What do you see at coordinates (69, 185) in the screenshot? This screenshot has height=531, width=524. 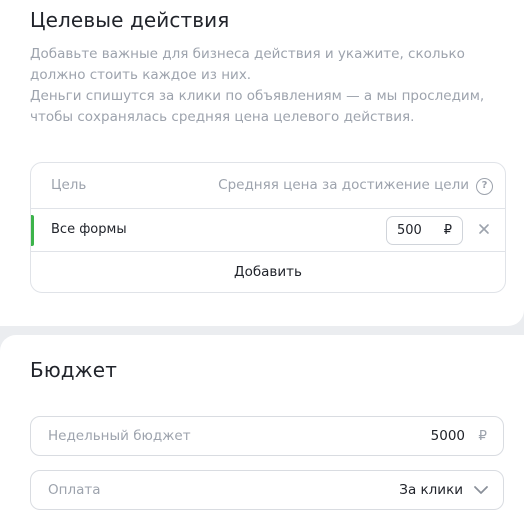 I see `column-header-goal: Цель` at bounding box center [69, 185].